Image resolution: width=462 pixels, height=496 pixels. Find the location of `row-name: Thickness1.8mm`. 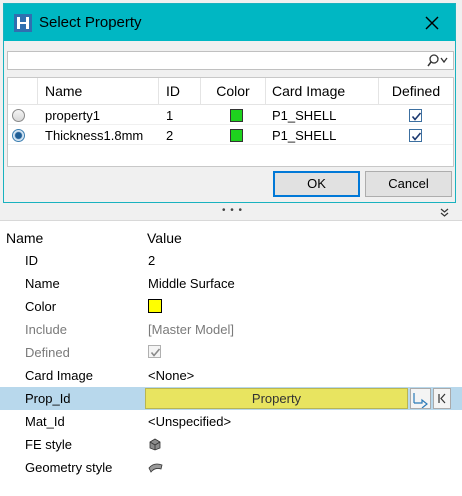

row-name: Thickness1.8mm is located at coordinates (94, 135).